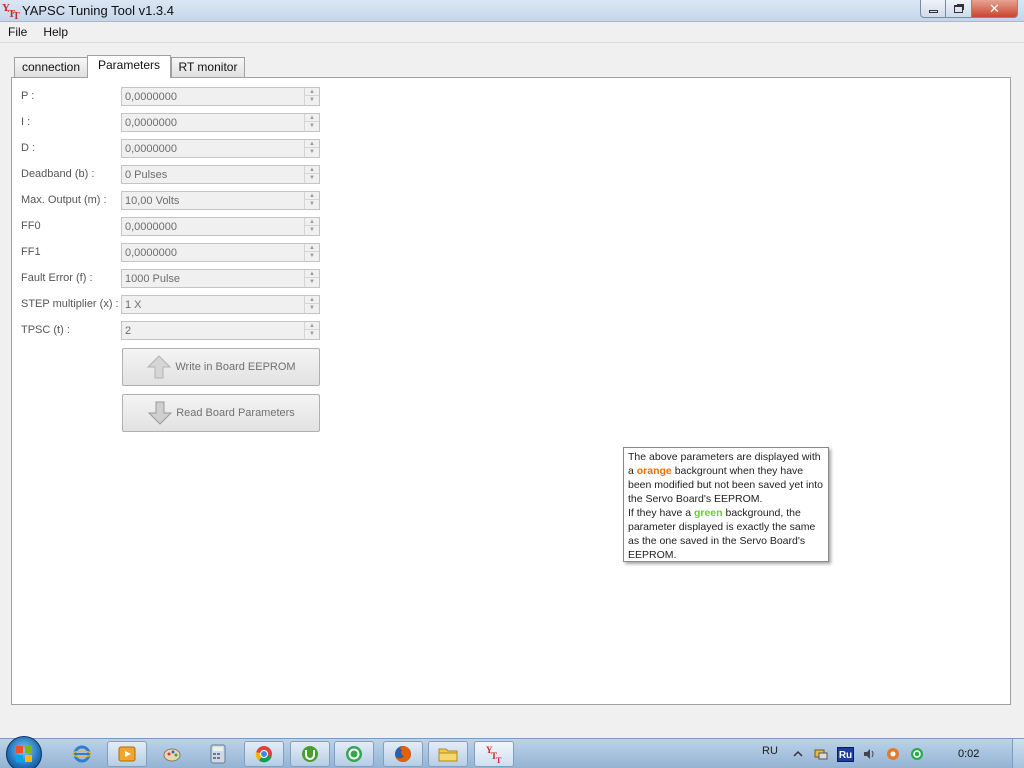 The image size is (1024, 768). What do you see at coordinates (45, 330) in the screenshot?
I see `param-tpsc-label: TPSC (t) :` at bounding box center [45, 330].